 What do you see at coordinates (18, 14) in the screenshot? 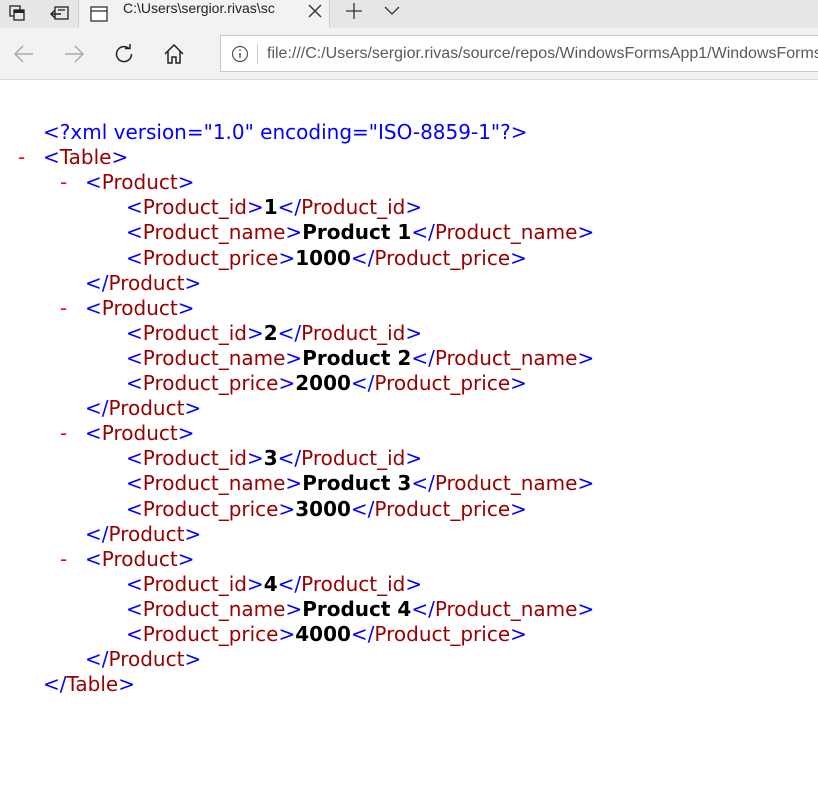
I see `tab-preview-button` at bounding box center [18, 14].